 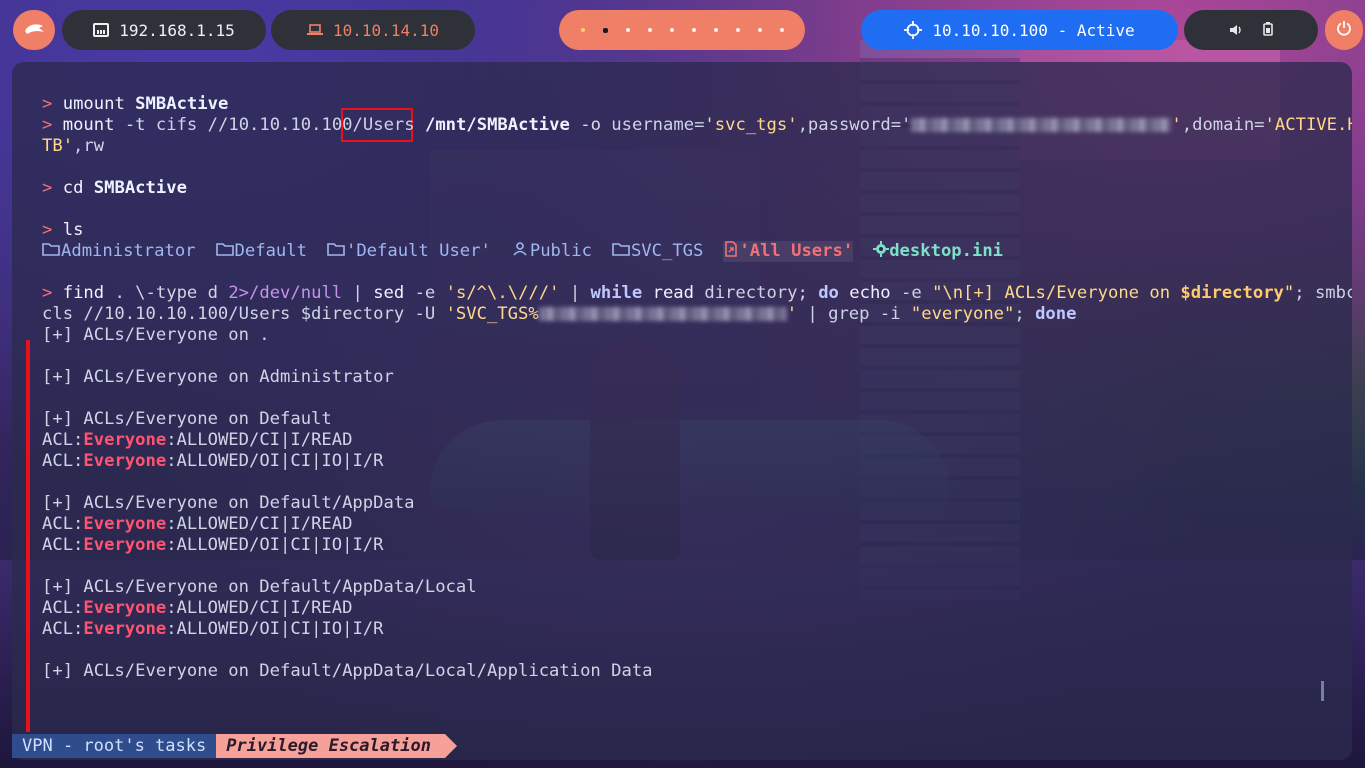 I want to click on command: ls, so click(x=73, y=230).